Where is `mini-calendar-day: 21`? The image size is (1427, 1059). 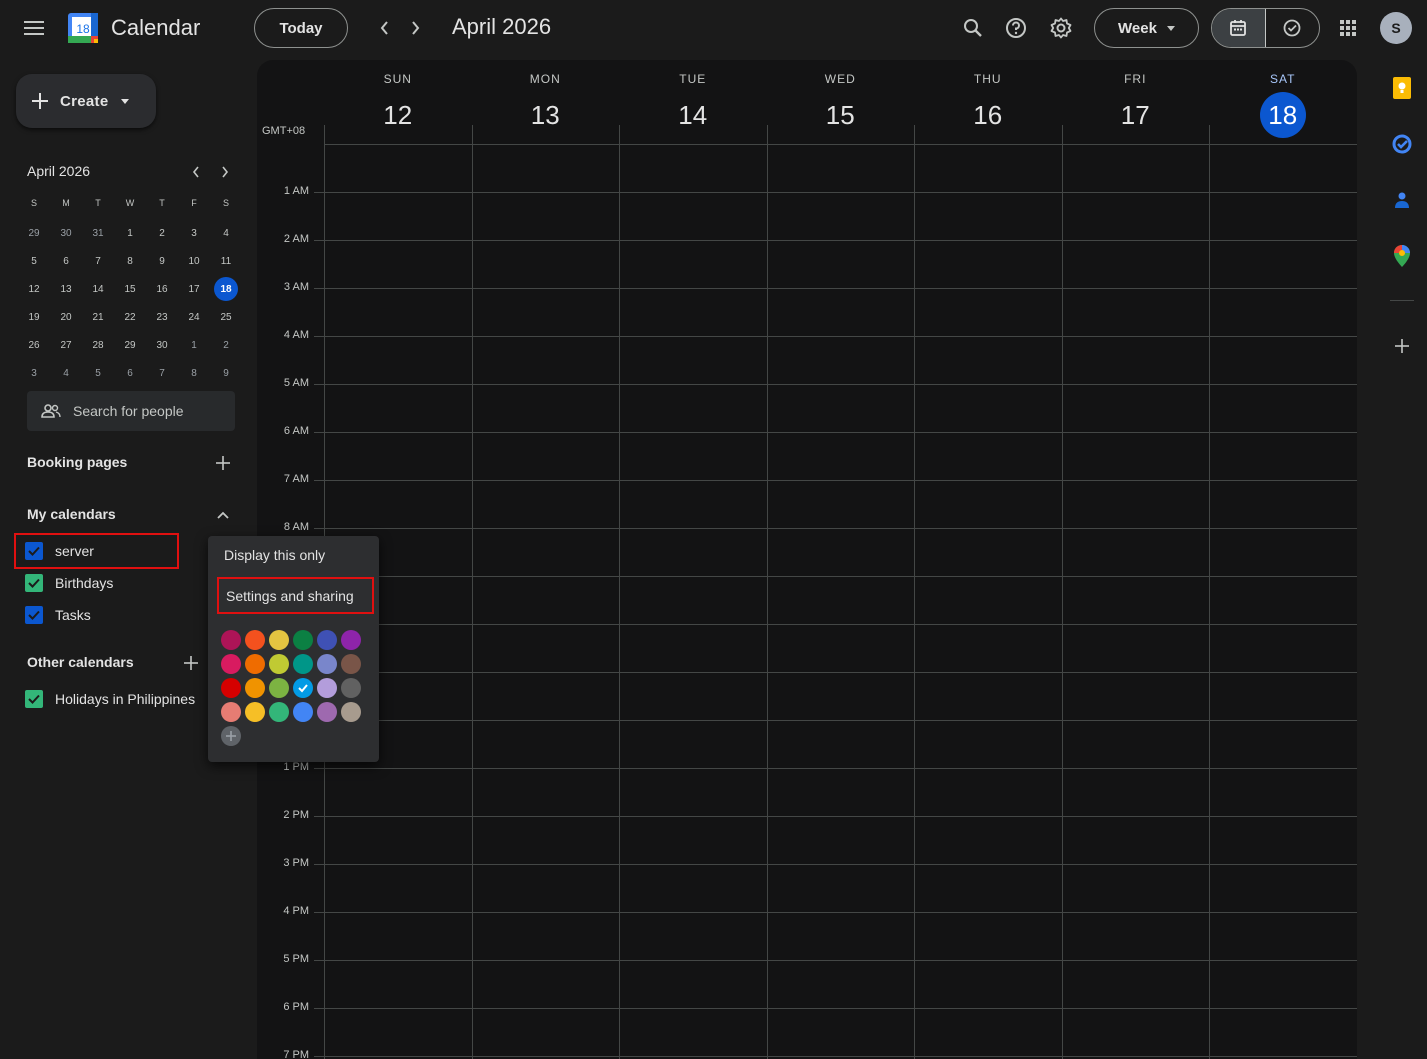 mini-calendar-day: 21 is located at coordinates (98, 317).